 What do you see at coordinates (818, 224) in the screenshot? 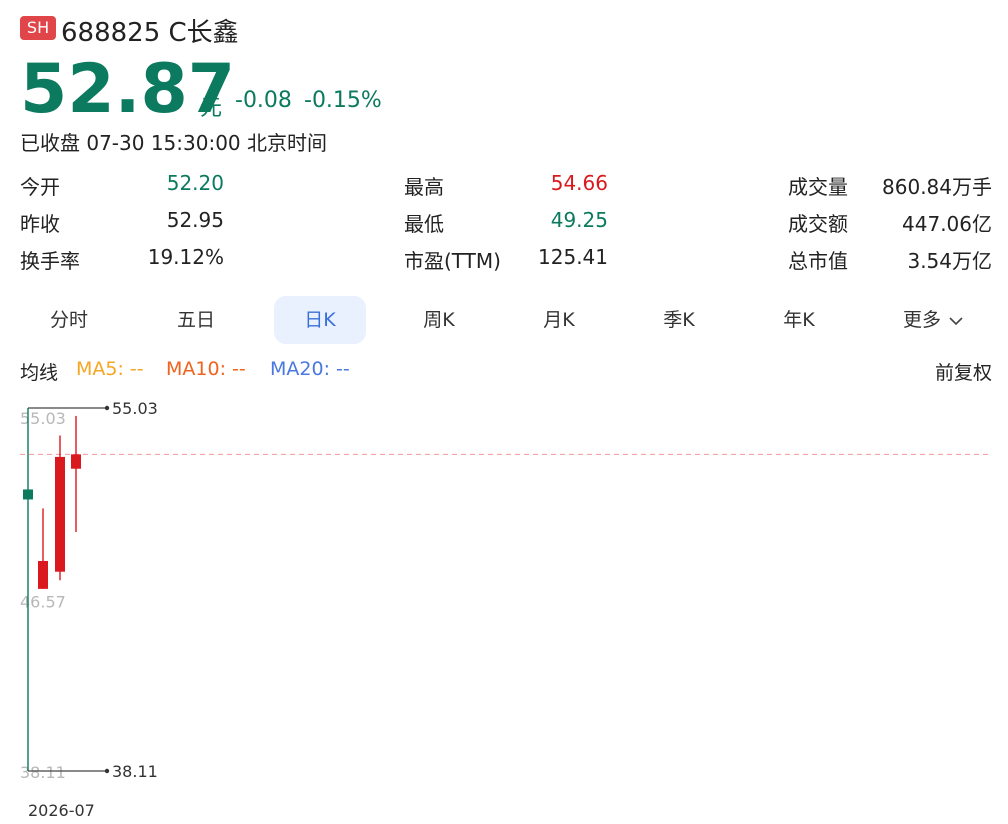
I see `stat-label-amount: 成交额` at bounding box center [818, 224].